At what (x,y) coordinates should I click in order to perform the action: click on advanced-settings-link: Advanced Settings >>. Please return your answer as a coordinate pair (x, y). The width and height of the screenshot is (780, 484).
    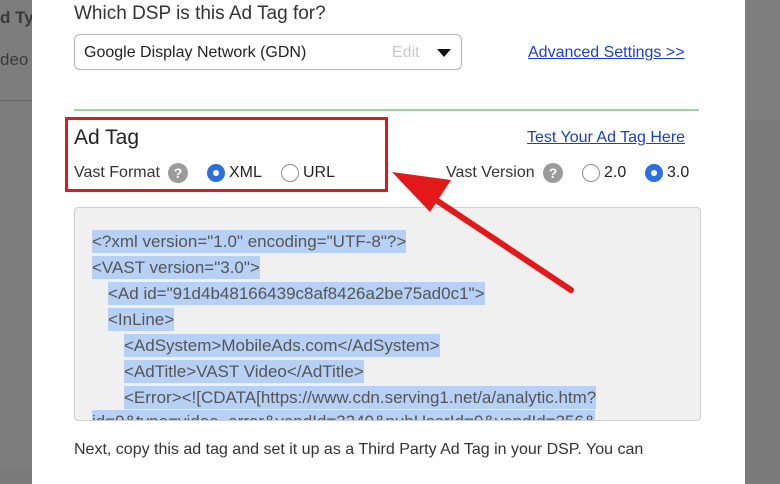
    Looking at the image, I should click on (606, 53).